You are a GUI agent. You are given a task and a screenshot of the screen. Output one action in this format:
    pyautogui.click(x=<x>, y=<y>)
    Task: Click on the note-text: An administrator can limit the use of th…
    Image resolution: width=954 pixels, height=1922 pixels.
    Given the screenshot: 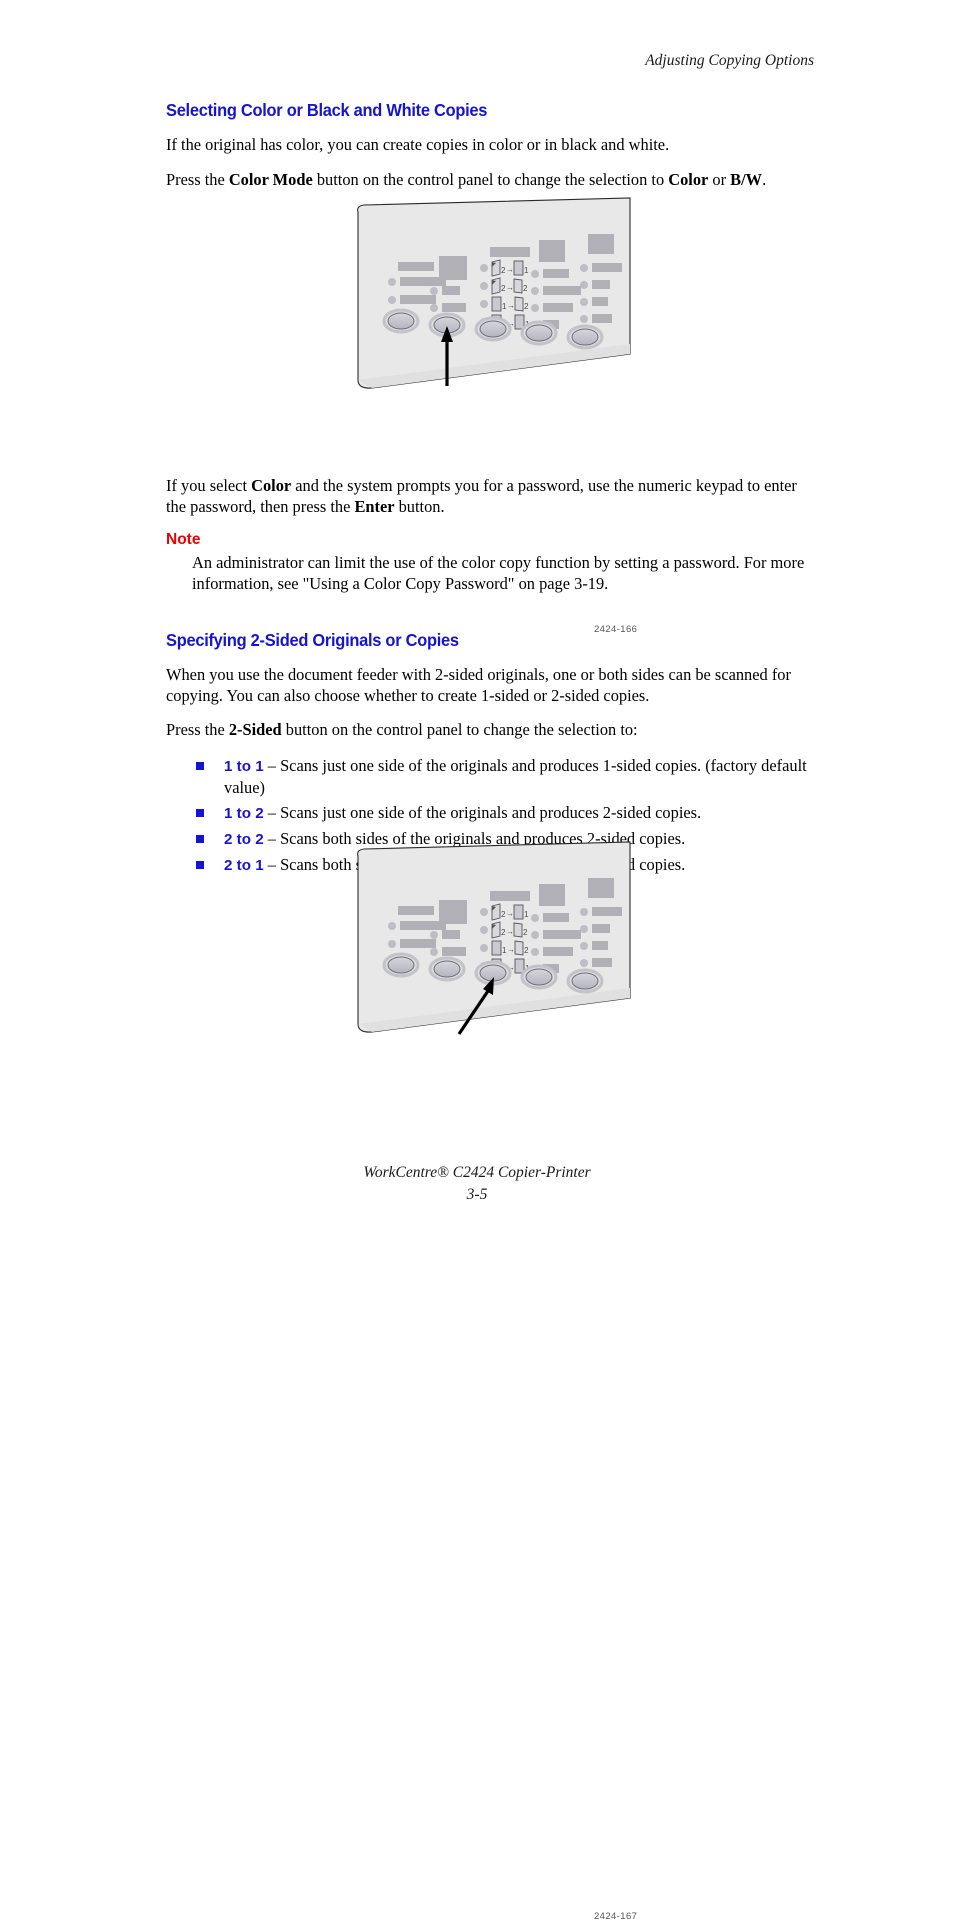 What is the action you would take?
    pyautogui.click(x=498, y=573)
    